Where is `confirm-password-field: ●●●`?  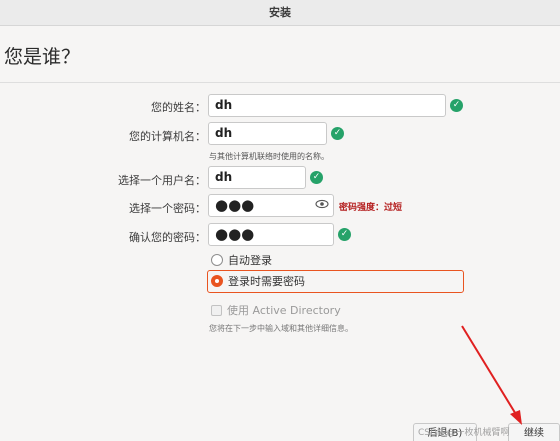 confirm-password-field: ●●● is located at coordinates (271, 234).